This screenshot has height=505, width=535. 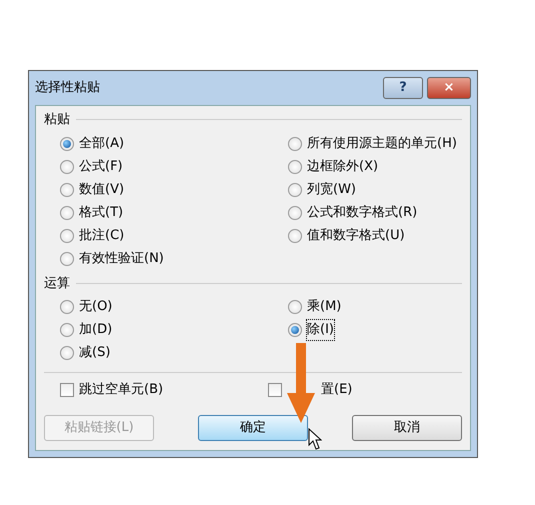 What do you see at coordinates (382, 143) in the screenshot?
I see `option-label: 所有使用源主题的单元(H)` at bounding box center [382, 143].